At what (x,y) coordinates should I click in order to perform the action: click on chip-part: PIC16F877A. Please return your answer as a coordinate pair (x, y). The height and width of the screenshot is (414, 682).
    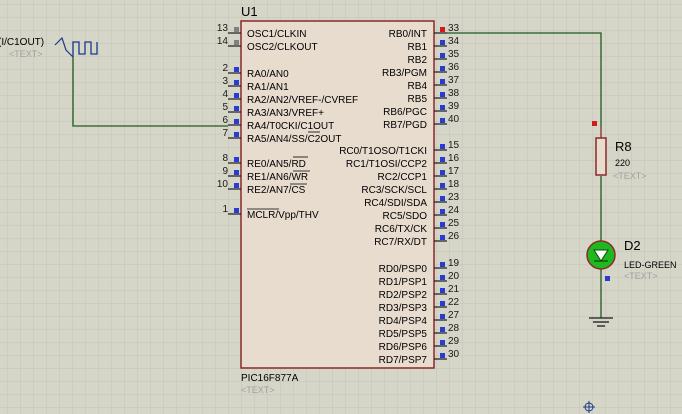
    Looking at the image, I should click on (270, 378).